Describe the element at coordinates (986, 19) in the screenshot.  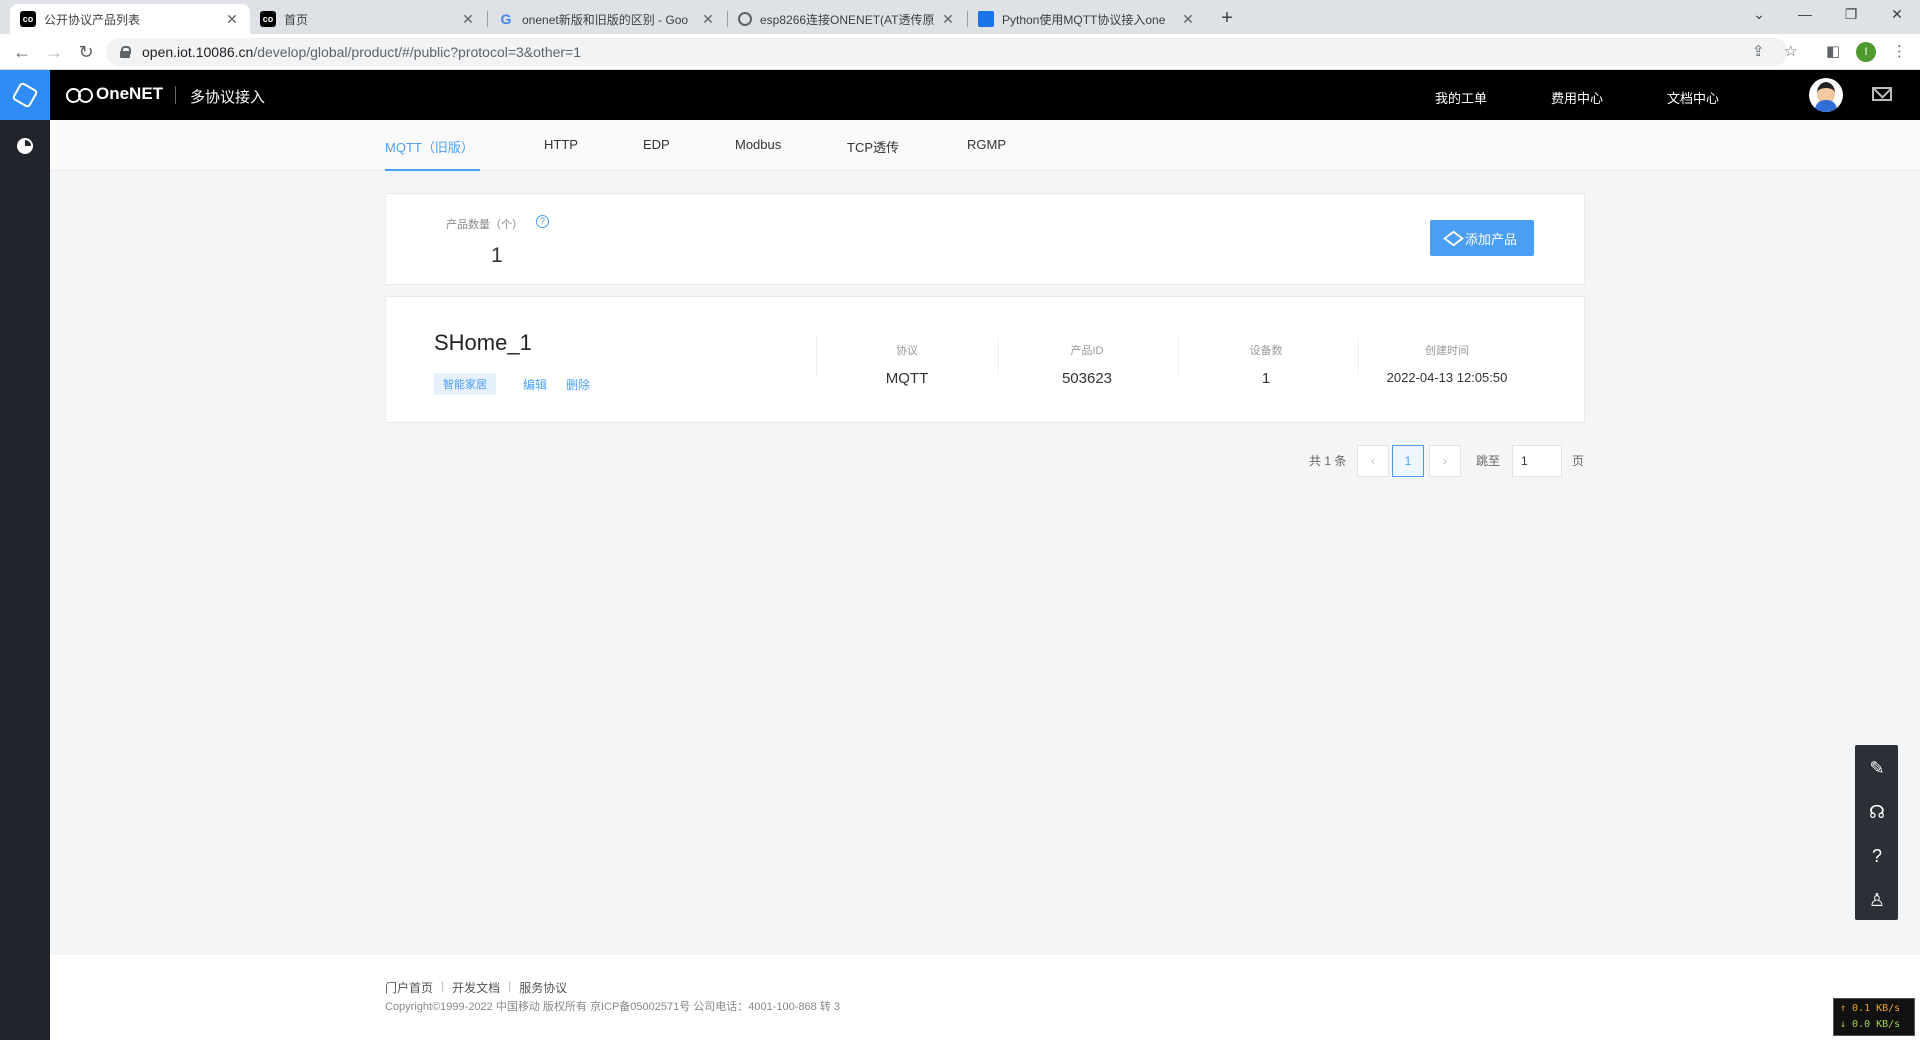
I see `blog-icon` at that location.